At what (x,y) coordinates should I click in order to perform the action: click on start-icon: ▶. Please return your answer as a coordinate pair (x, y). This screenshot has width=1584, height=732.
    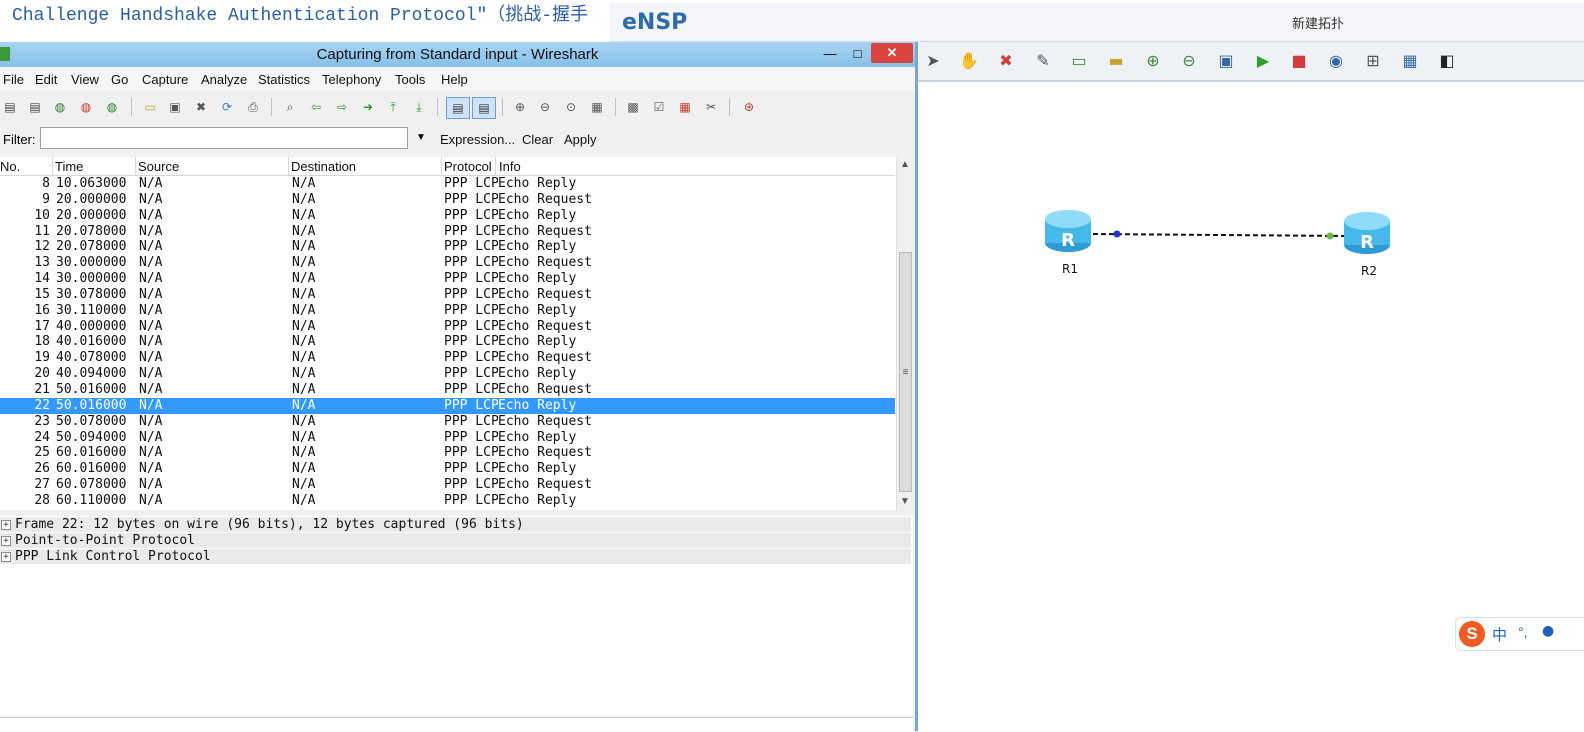
    Looking at the image, I should click on (1263, 60).